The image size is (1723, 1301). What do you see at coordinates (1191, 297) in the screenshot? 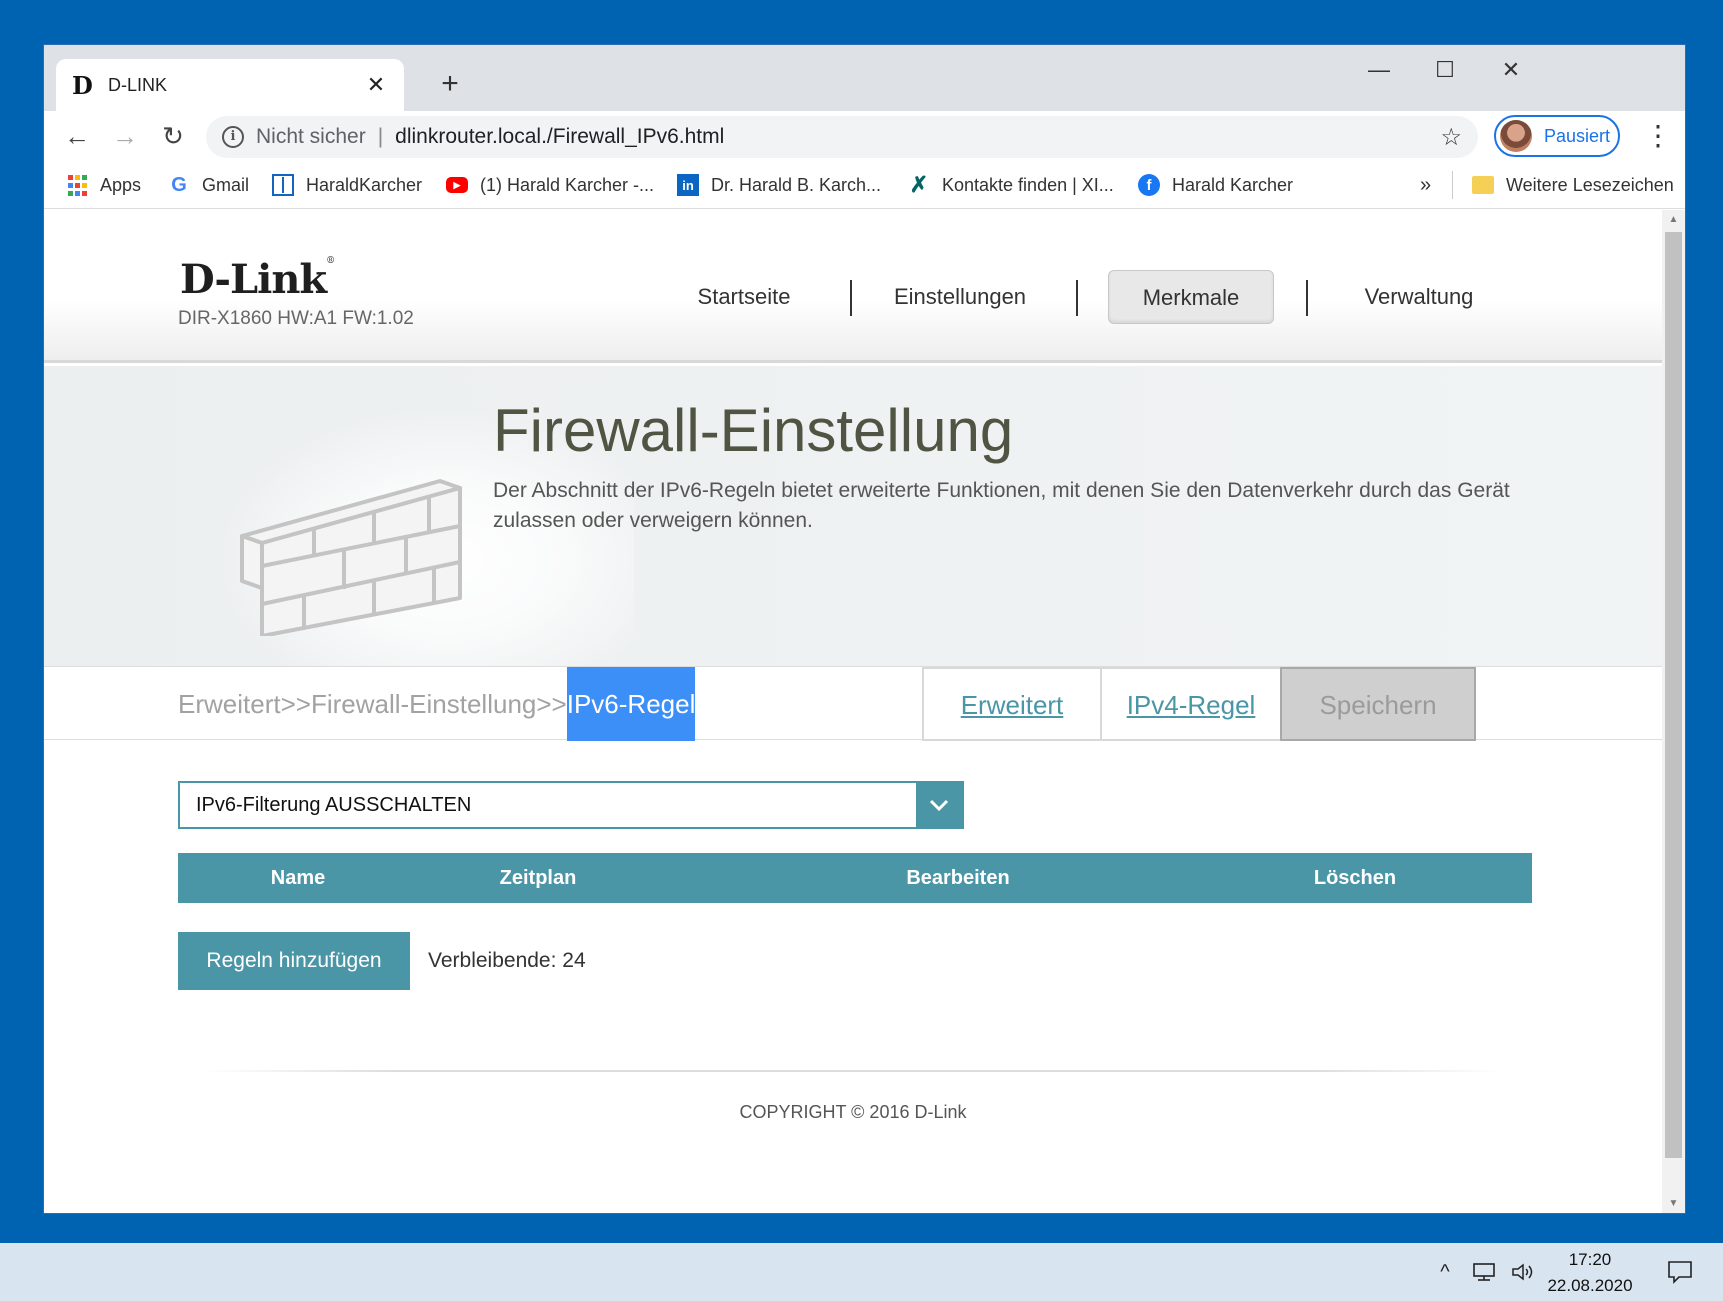
I see `nav-merkmale: Merkmale` at bounding box center [1191, 297].